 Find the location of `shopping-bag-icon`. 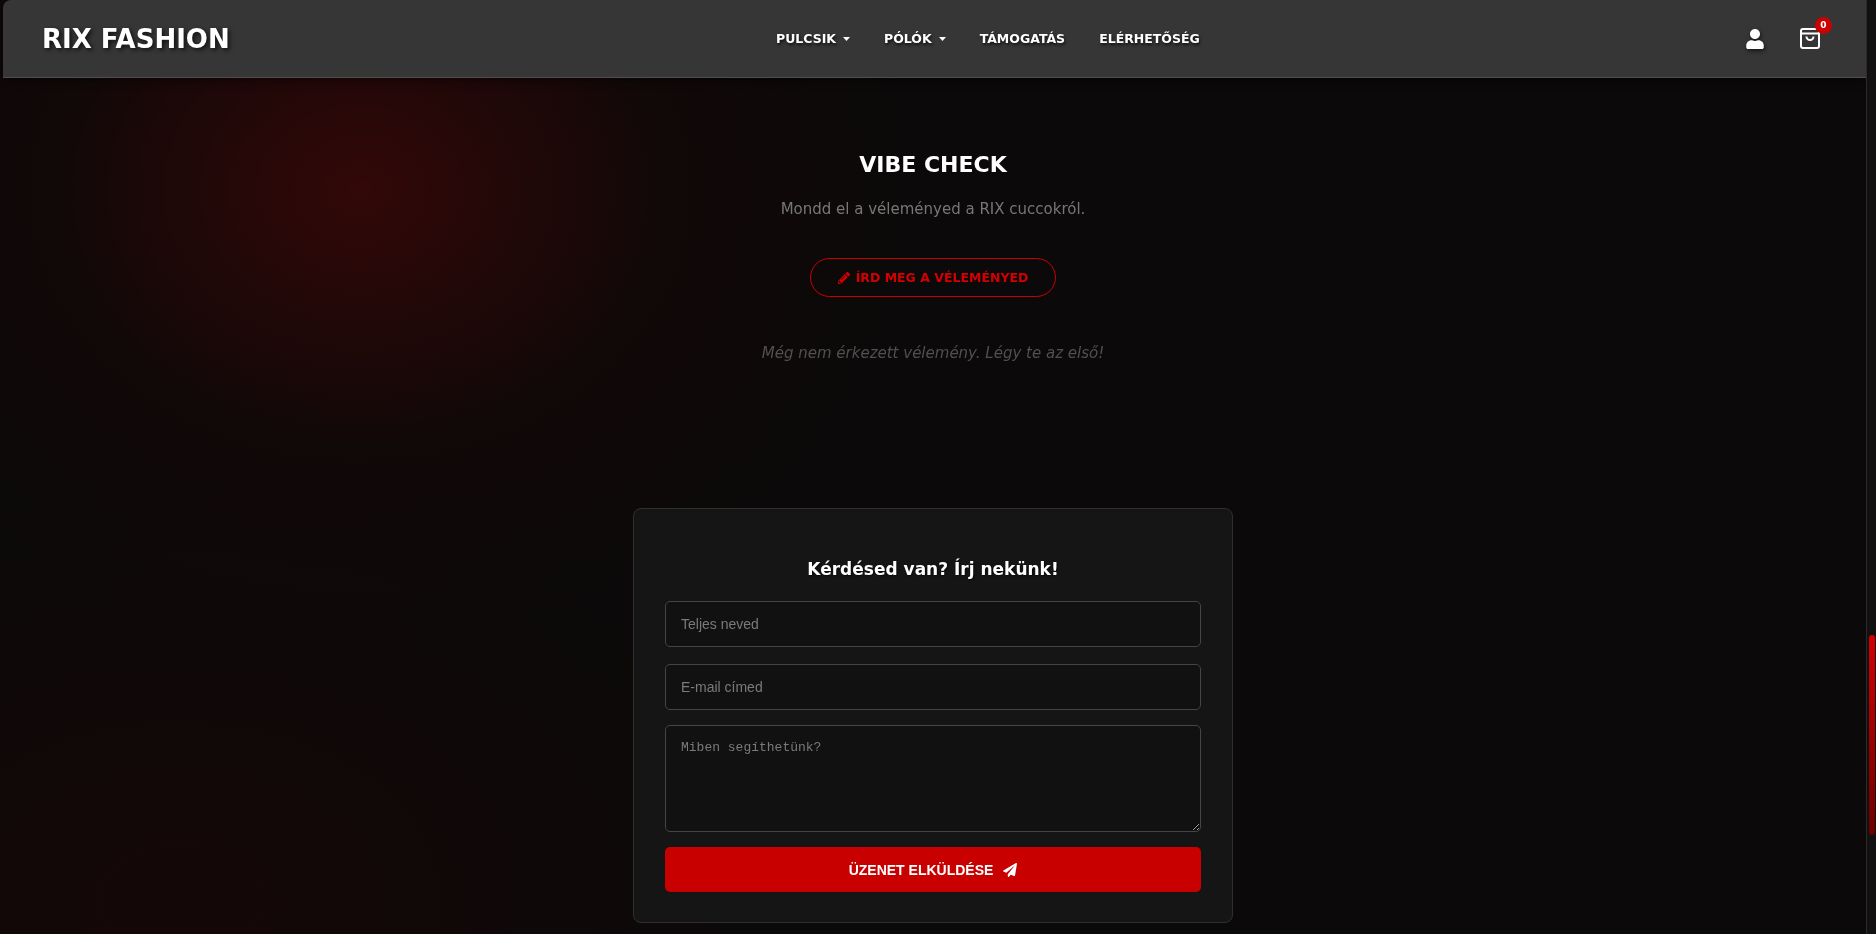

shopping-bag-icon is located at coordinates (1810, 38).